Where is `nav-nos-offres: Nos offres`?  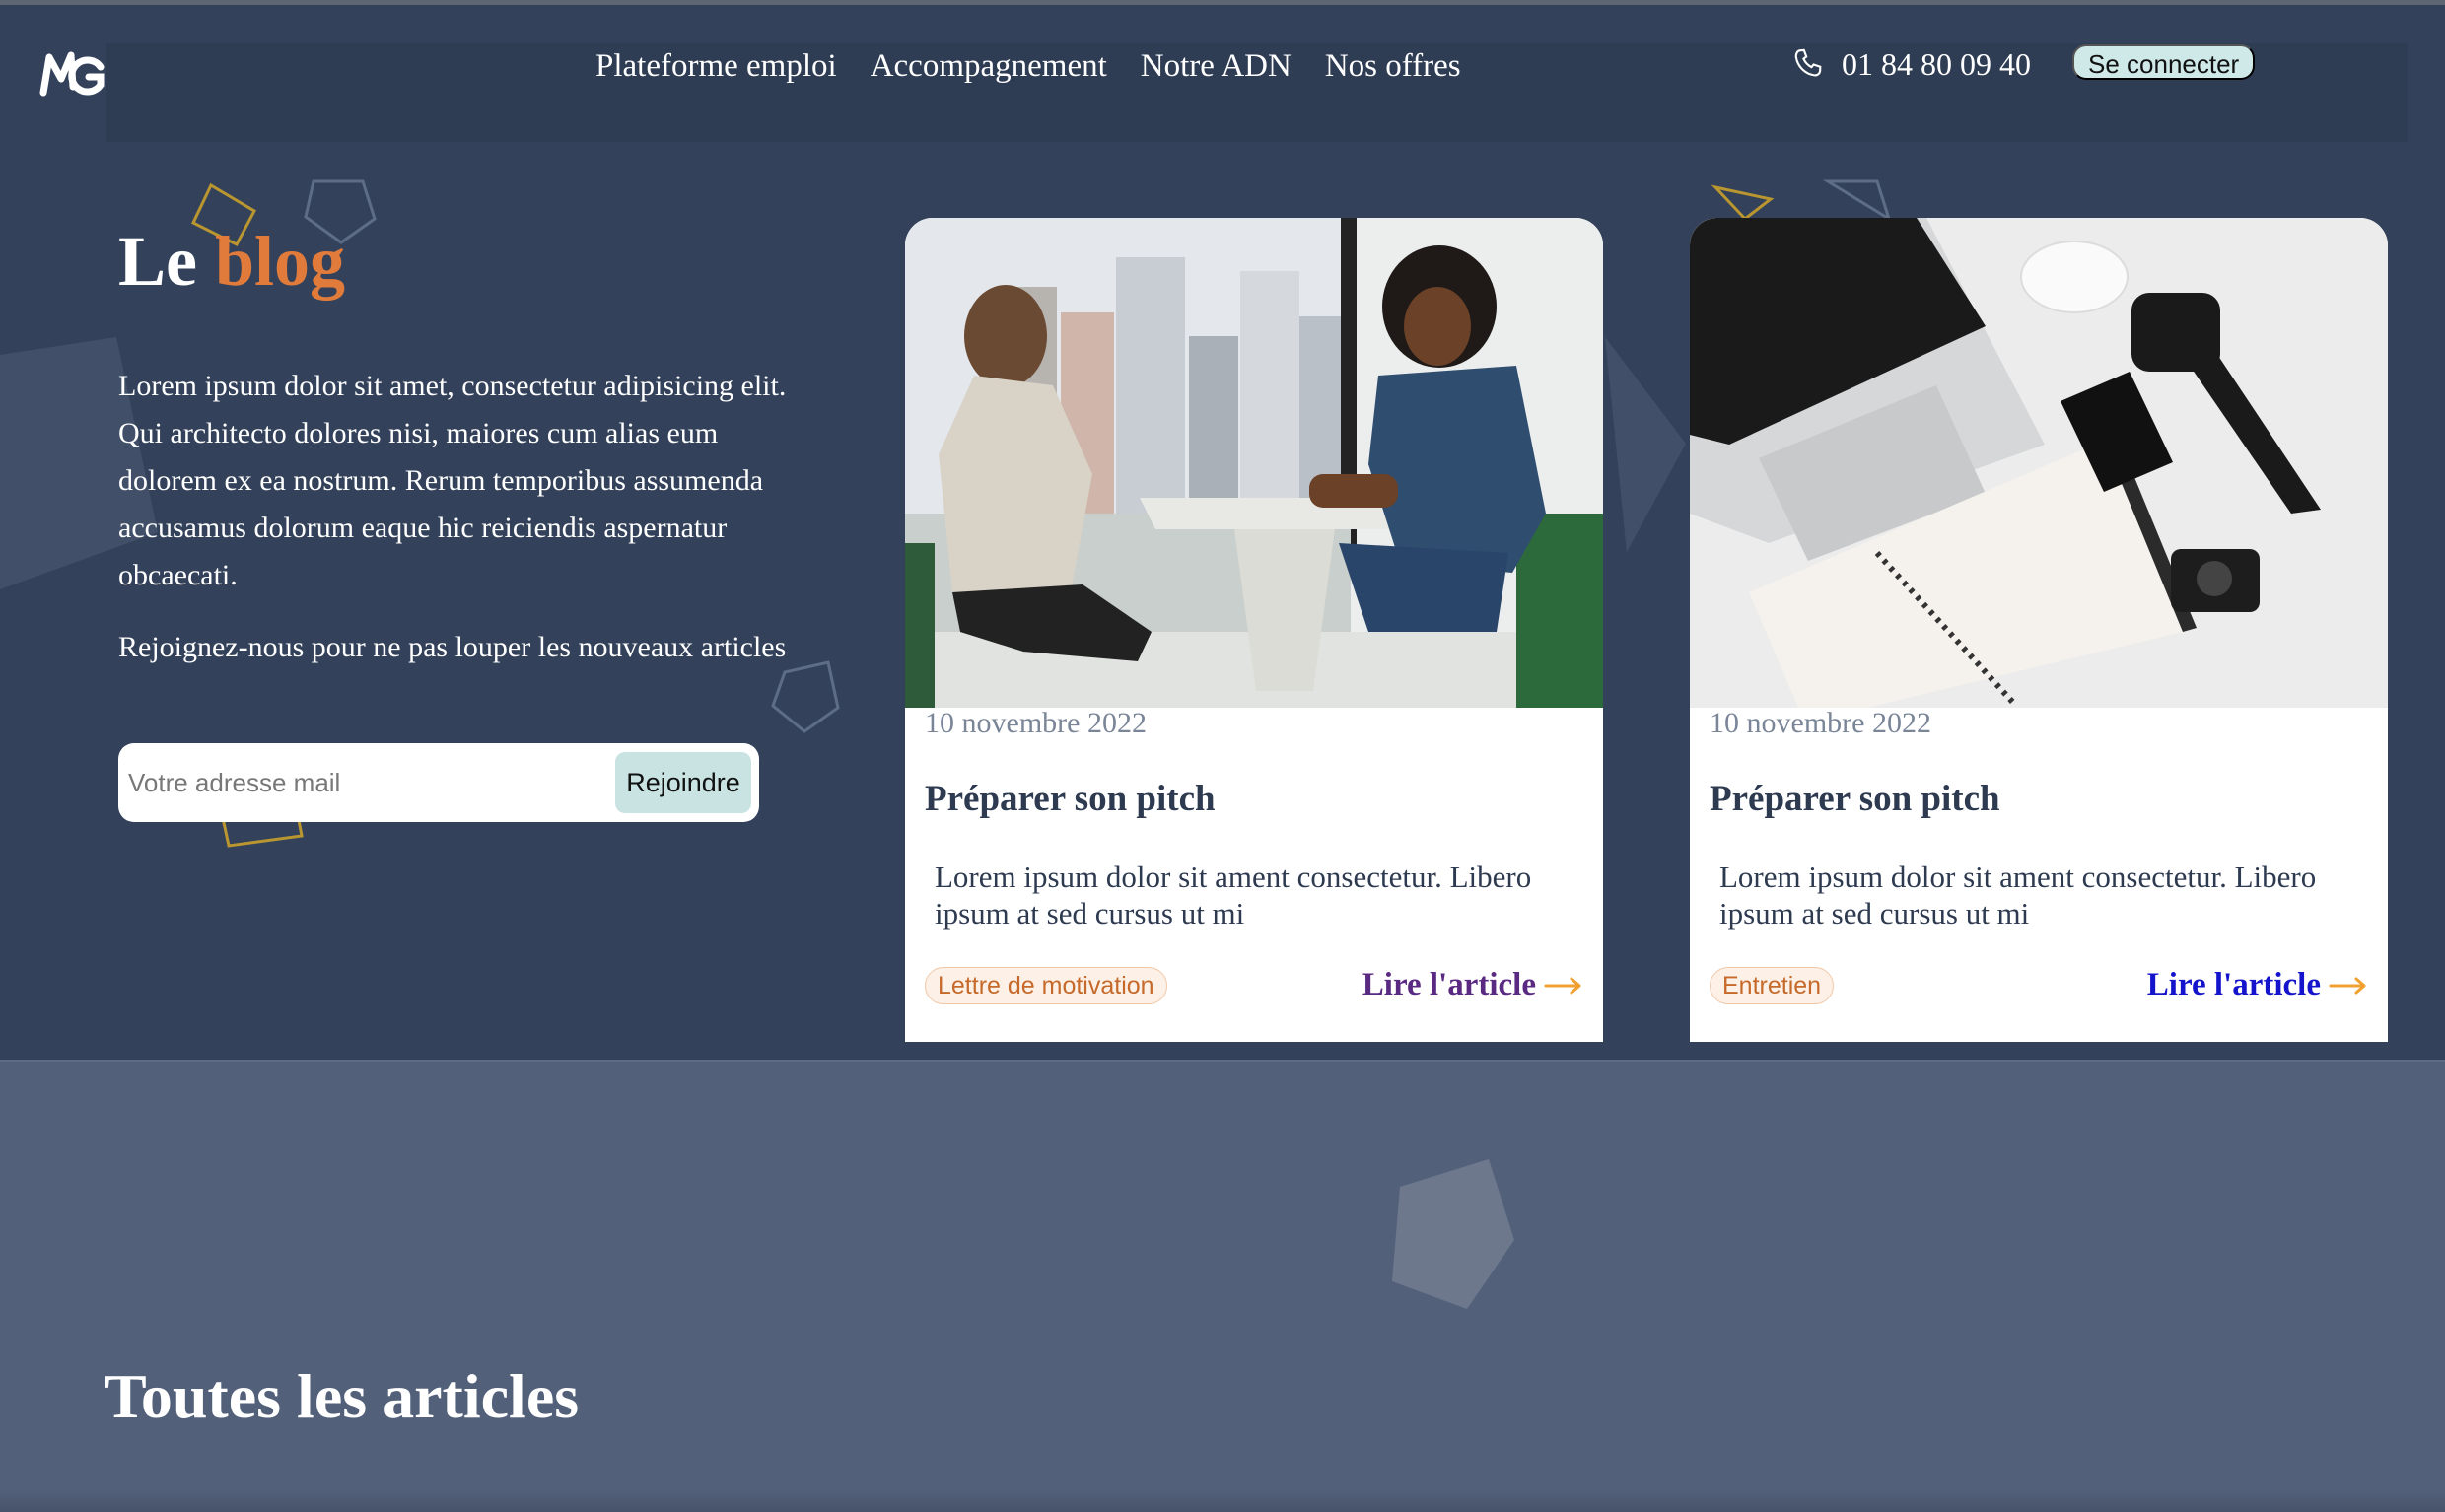 nav-nos-offres: Nos offres is located at coordinates (1393, 66).